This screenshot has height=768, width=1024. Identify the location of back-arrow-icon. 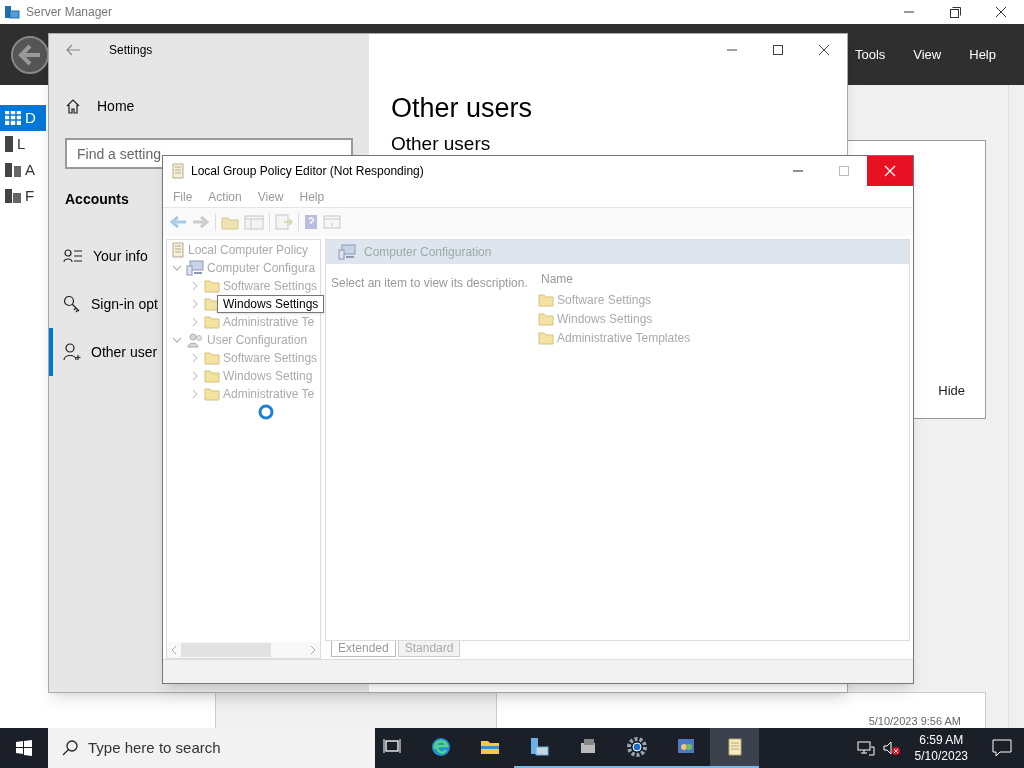
(73, 50).